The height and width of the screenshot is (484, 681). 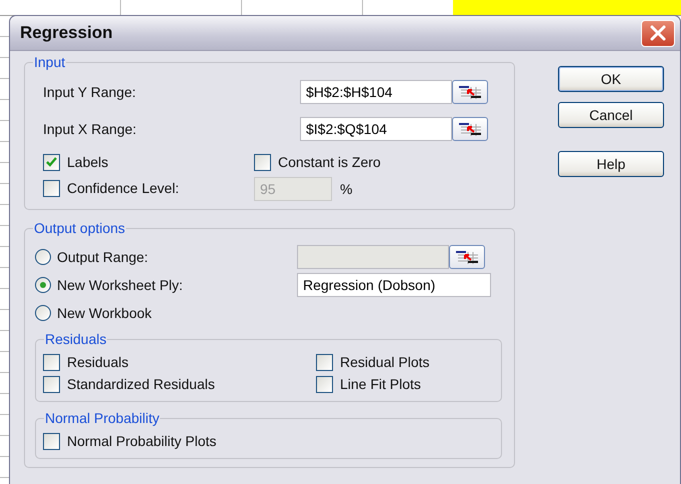 What do you see at coordinates (329, 162) in the screenshot?
I see `checkbox-label: Constant is Zero` at bounding box center [329, 162].